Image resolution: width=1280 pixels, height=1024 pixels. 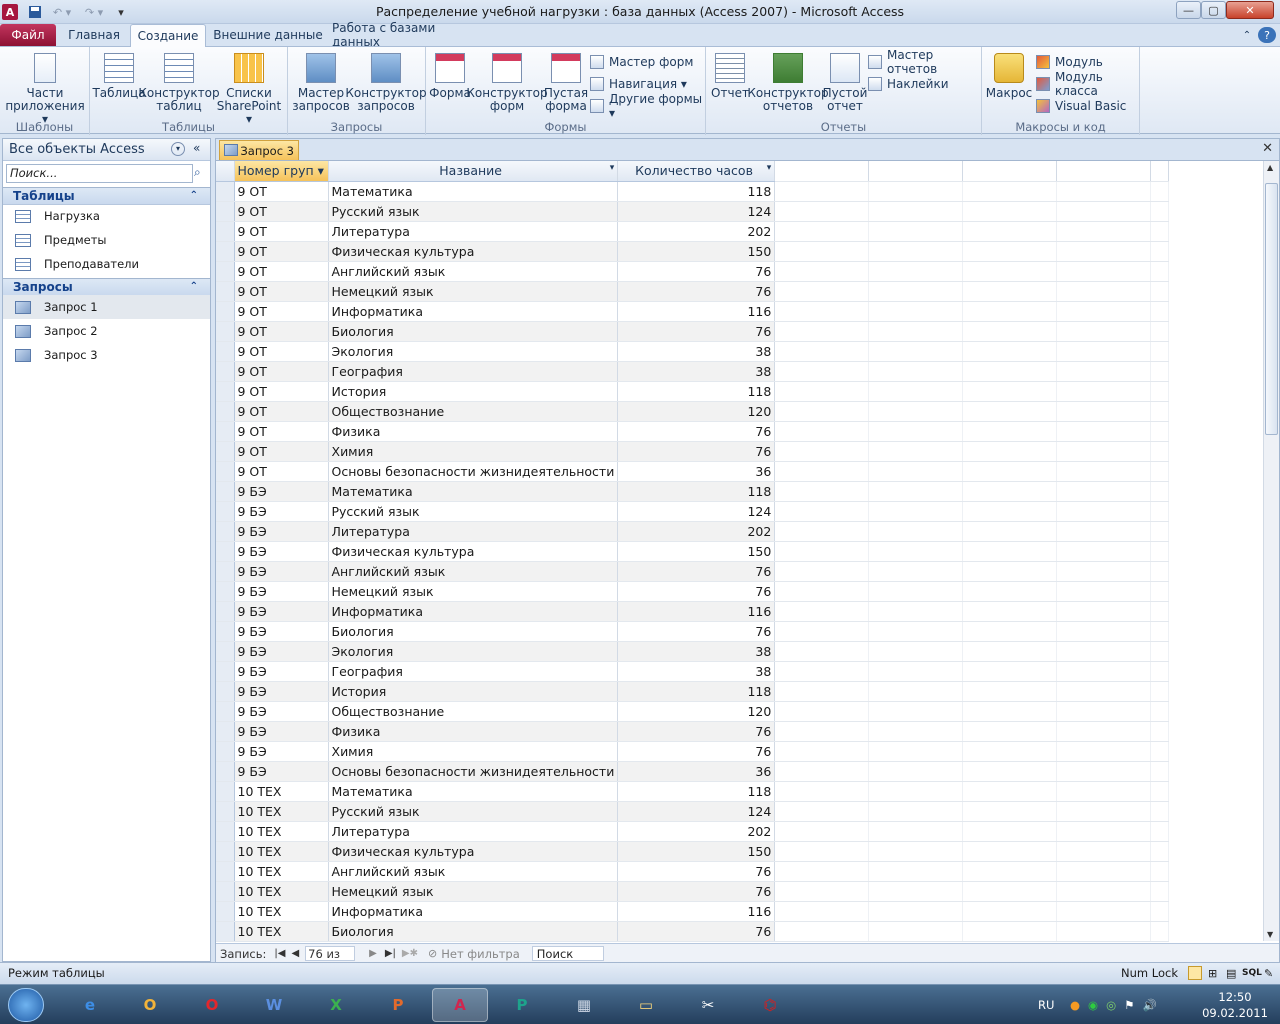 I want to click on record-search-input: Поиск, so click(x=567, y=953).